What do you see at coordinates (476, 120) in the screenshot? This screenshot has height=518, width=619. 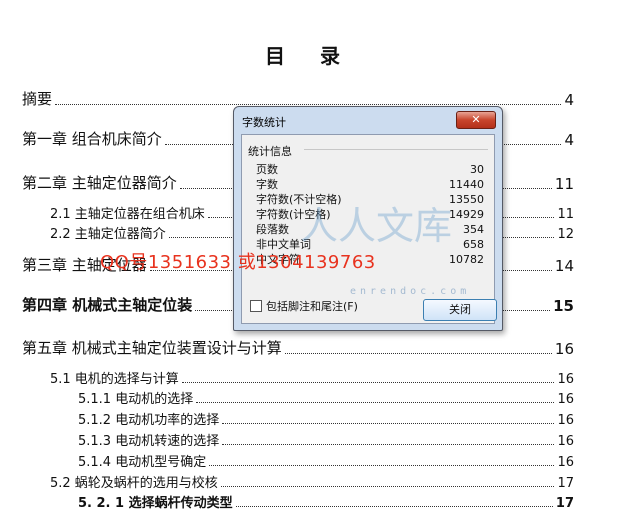 I see `close-icon: ✕` at bounding box center [476, 120].